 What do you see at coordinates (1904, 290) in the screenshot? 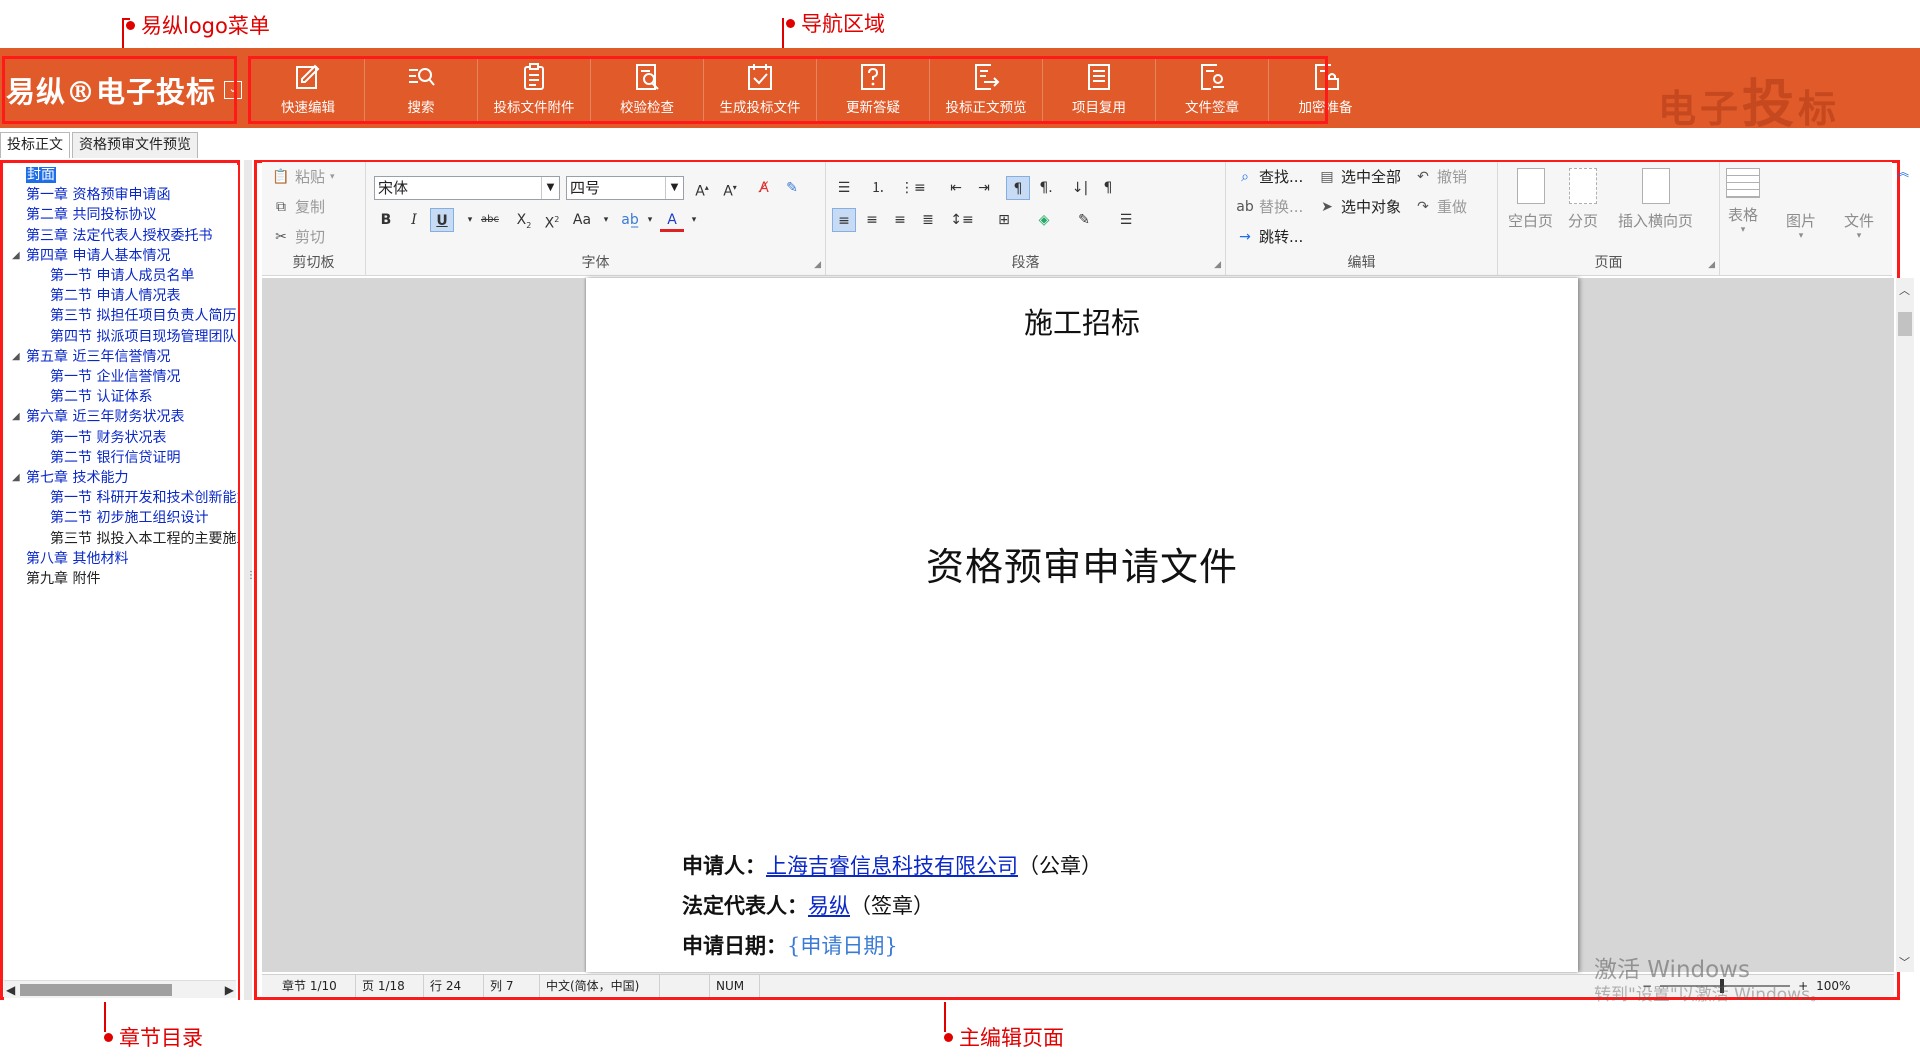
I see `scroll-up-icon: ︿` at bounding box center [1904, 290].